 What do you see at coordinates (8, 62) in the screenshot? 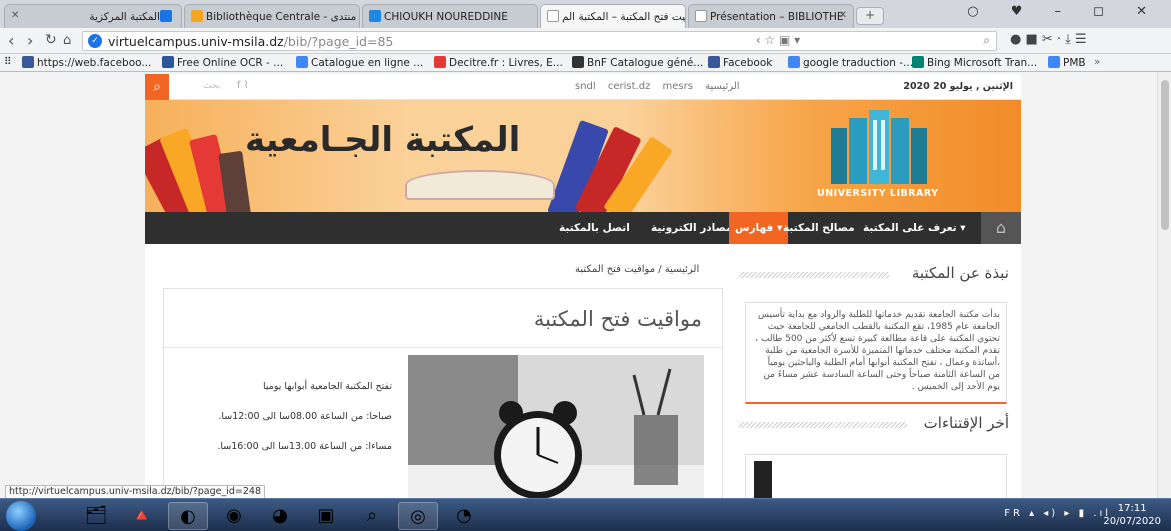
I see `apps-icon: ⠿` at bounding box center [8, 62].